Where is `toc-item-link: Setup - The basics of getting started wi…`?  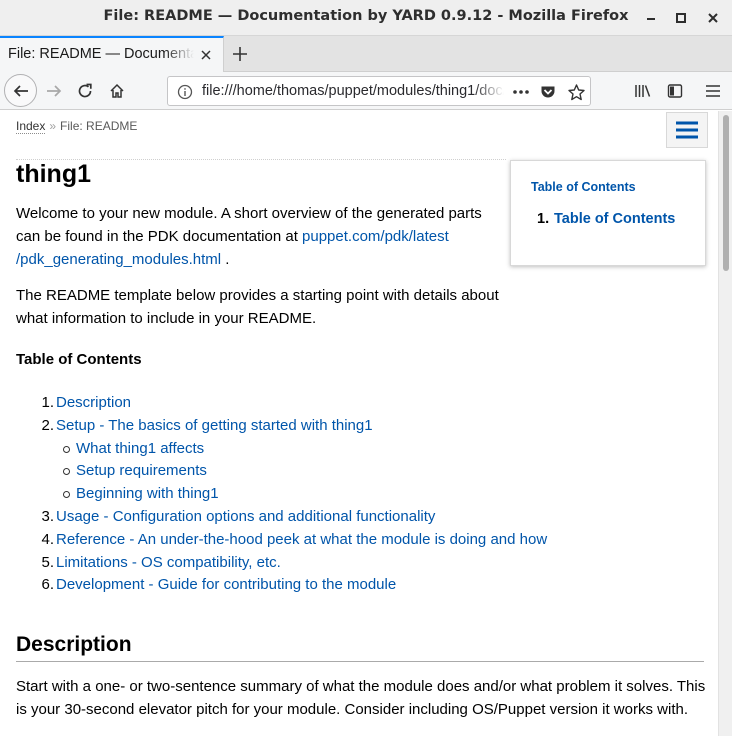 toc-item-link: Setup - The basics of getting started wi… is located at coordinates (214, 426).